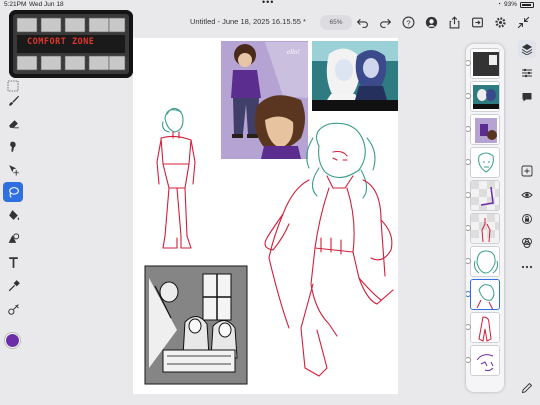 The width and height of the screenshot is (540, 405). I want to click on zoom-level: 65%, so click(336, 22).